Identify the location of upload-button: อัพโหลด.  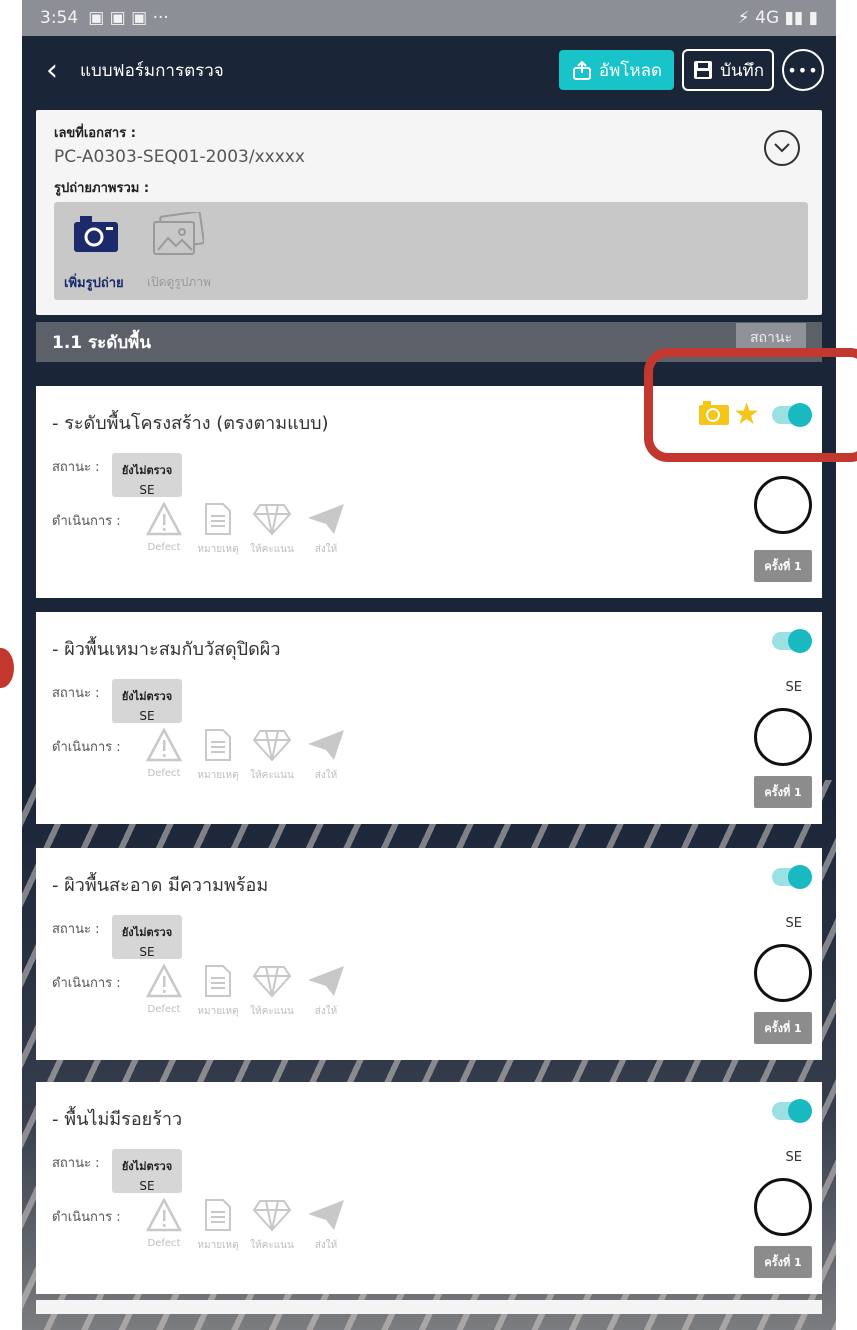
(616, 70).